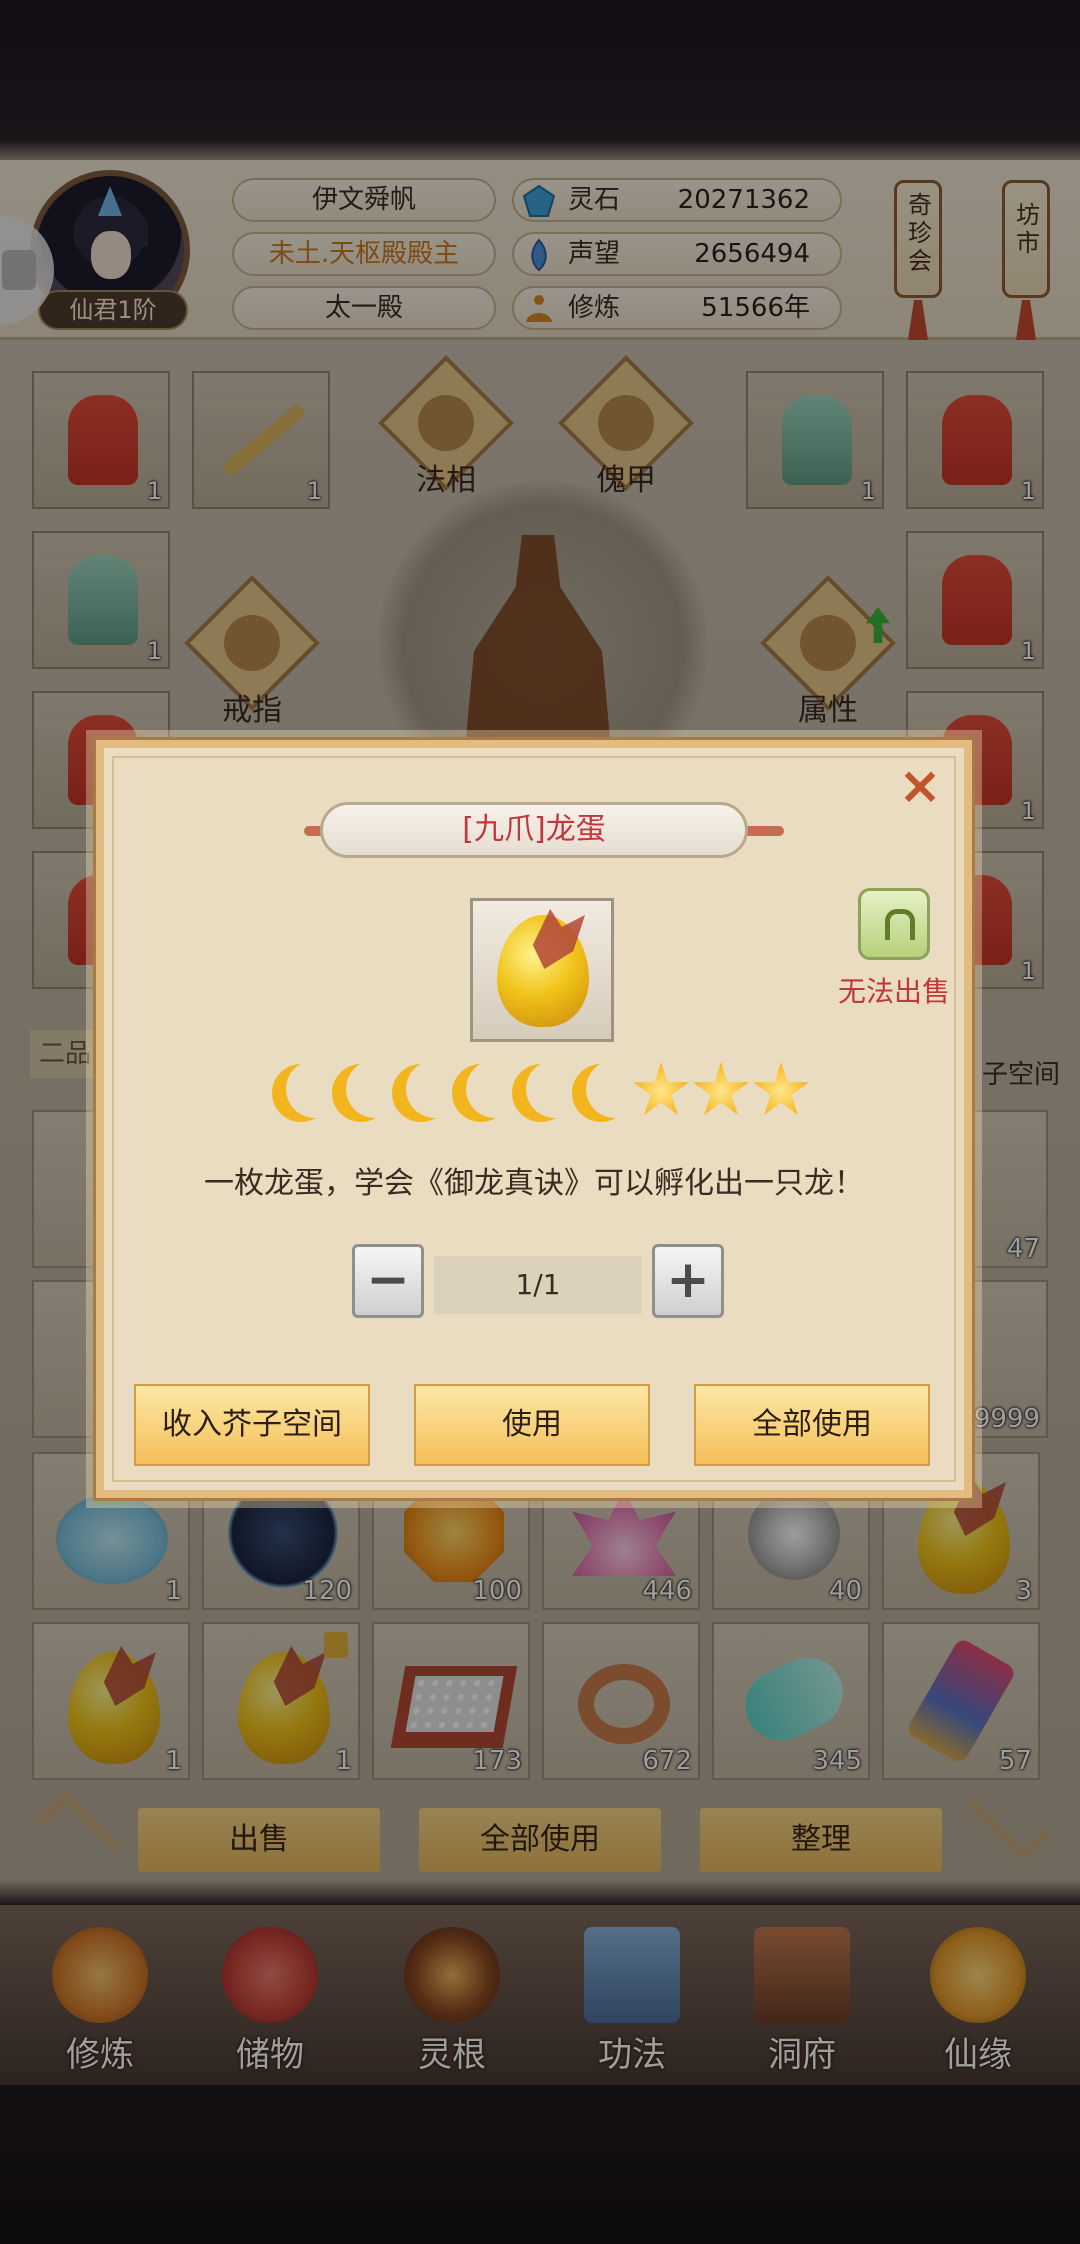 This screenshot has height=2244, width=1080. What do you see at coordinates (388, 1281) in the screenshot?
I see `quantity-decrease-button: −` at bounding box center [388, 1281].